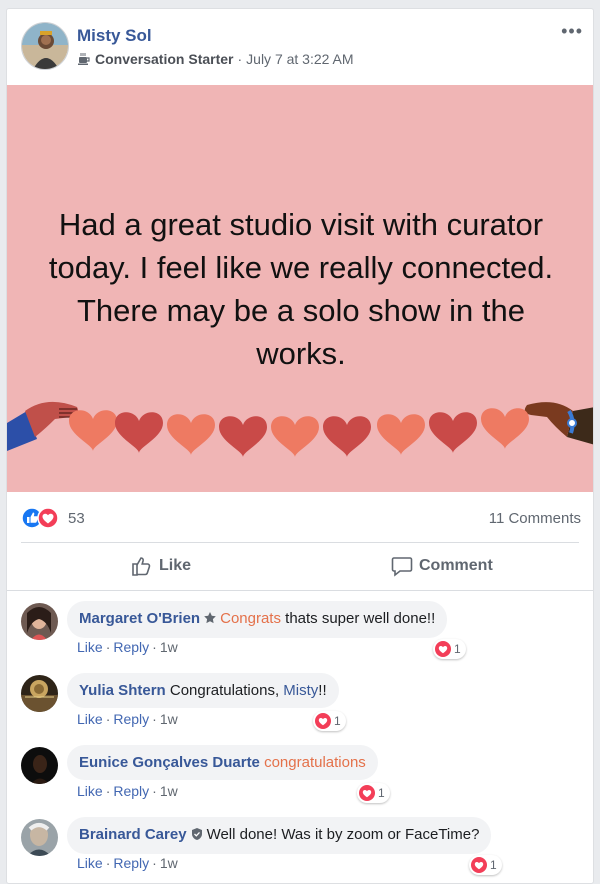 The height and width of the screenshot is (884, 600). What do you see at coordinates (139, 618) in the screenshot?
I see `commenter-name: Margaret O'Brien` at bounding box center [139, 618].